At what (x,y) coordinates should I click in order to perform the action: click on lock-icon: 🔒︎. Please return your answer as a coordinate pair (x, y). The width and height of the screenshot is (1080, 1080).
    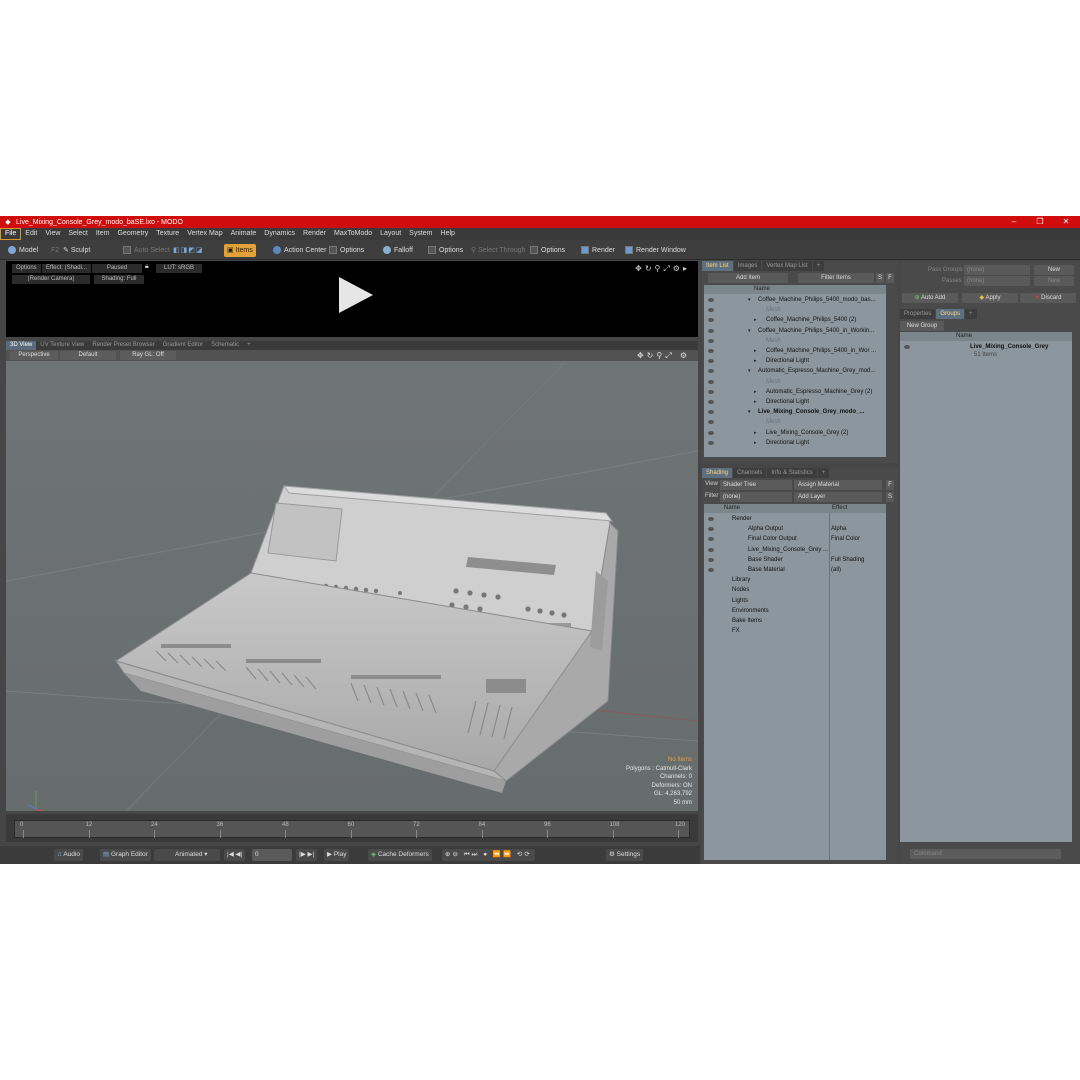
    Looking at the image, I should click on (147, 267).